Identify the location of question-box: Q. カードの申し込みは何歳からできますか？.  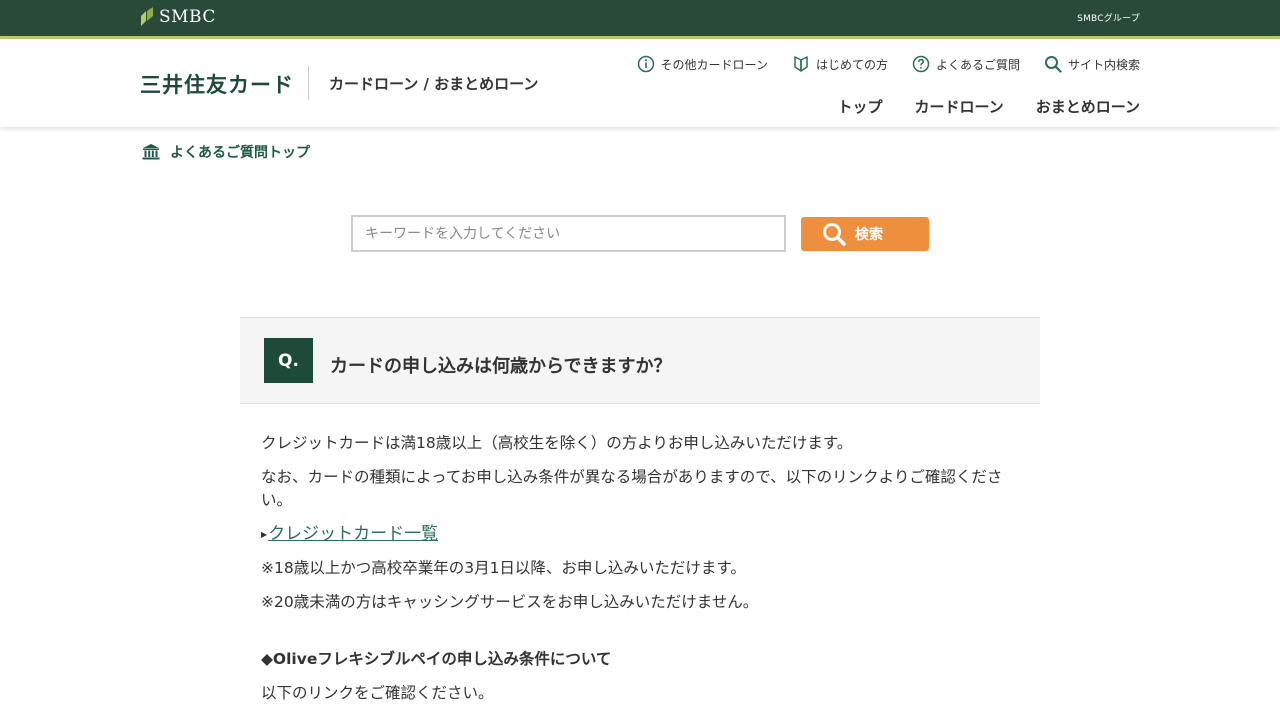
(640, 360).